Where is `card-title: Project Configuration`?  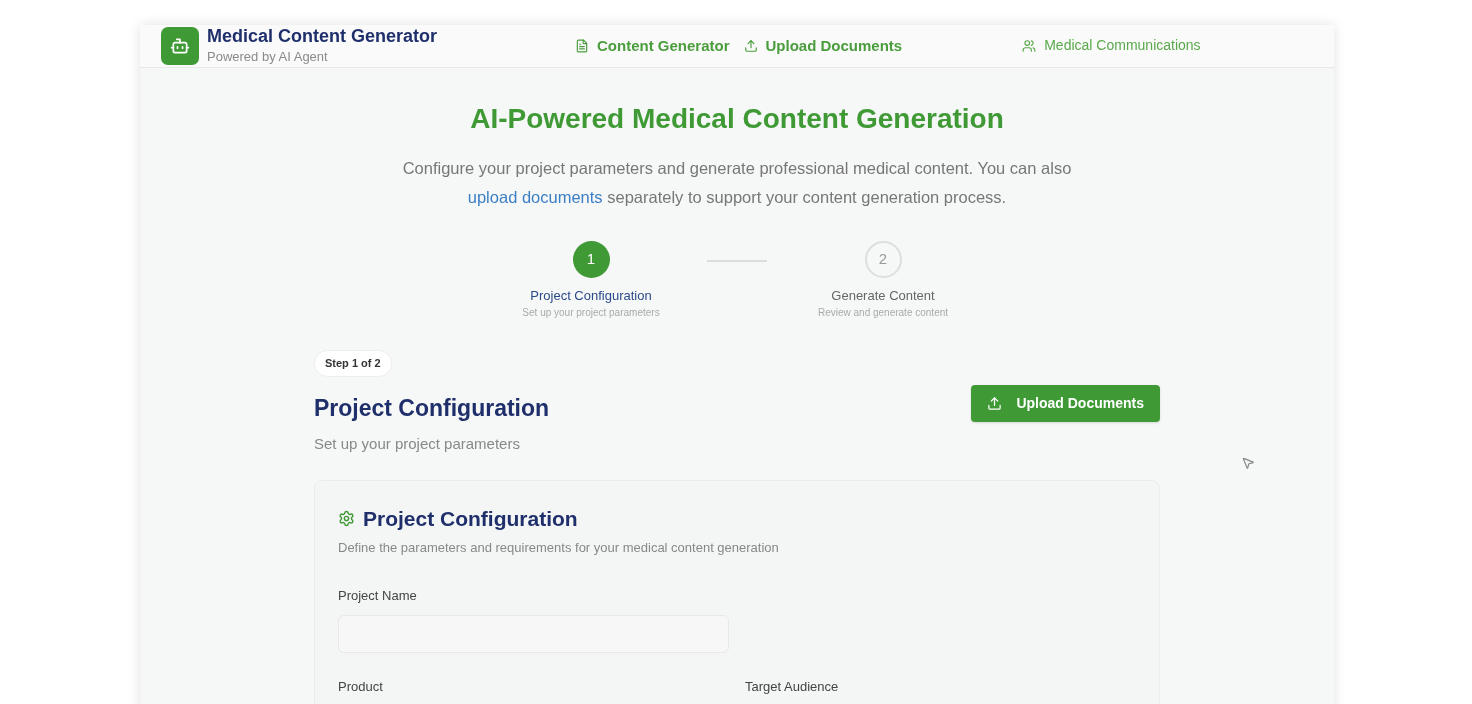 card-title: Project Configuration is located at coordinates (470, 518).